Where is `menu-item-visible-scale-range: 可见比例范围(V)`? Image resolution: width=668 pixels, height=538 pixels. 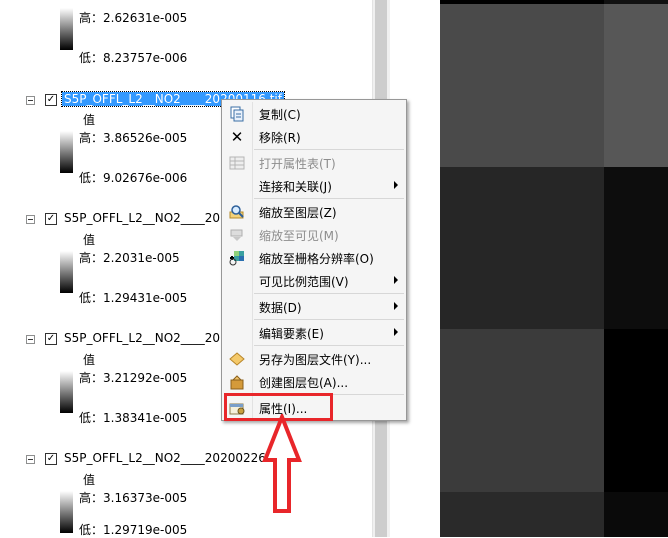
menu-item-visible-scale-range: 可见比例范围(V) is located at coordinates (314, 280).